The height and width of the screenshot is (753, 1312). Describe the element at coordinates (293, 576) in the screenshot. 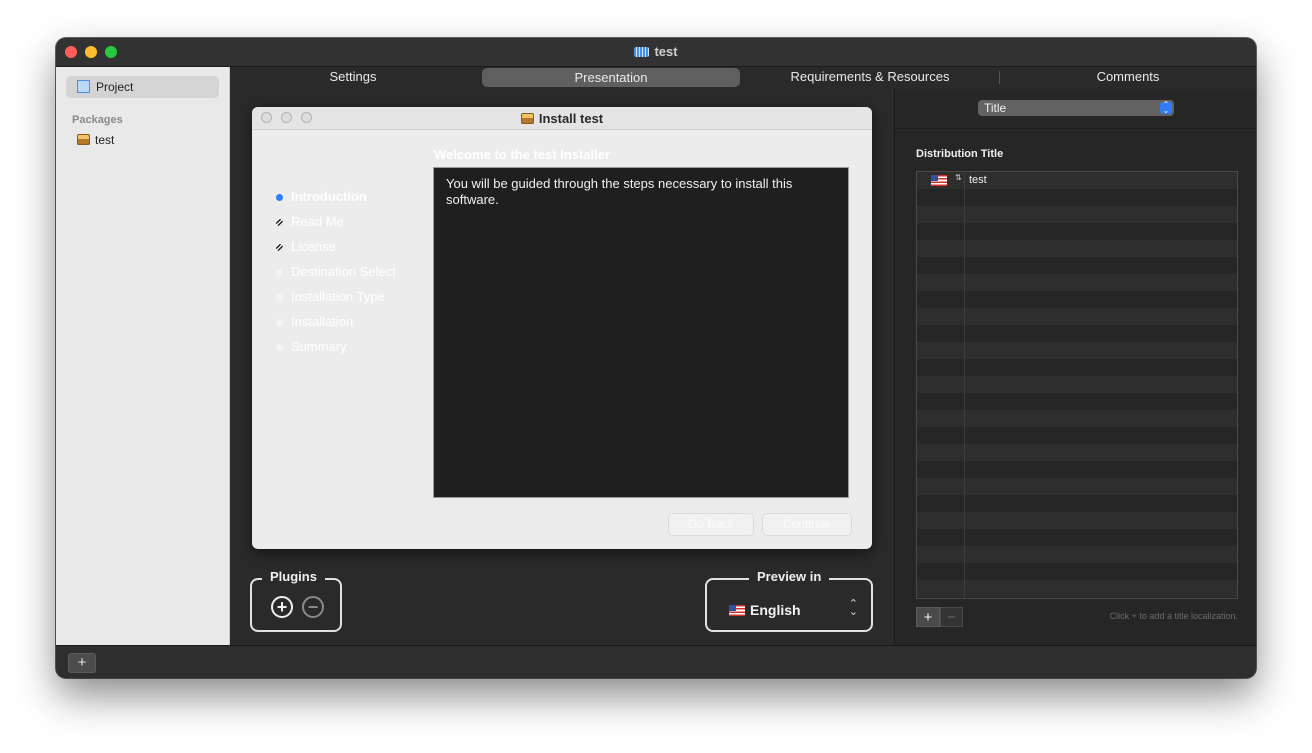

I see `plugins-label: Plugins` at that location.